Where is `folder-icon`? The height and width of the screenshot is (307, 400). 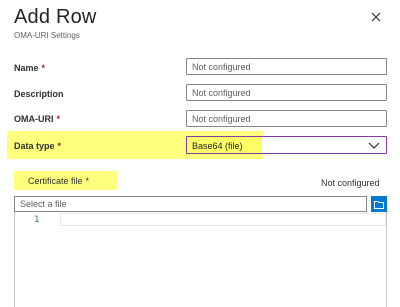
folder-icon is located at coordinates (379, 204).